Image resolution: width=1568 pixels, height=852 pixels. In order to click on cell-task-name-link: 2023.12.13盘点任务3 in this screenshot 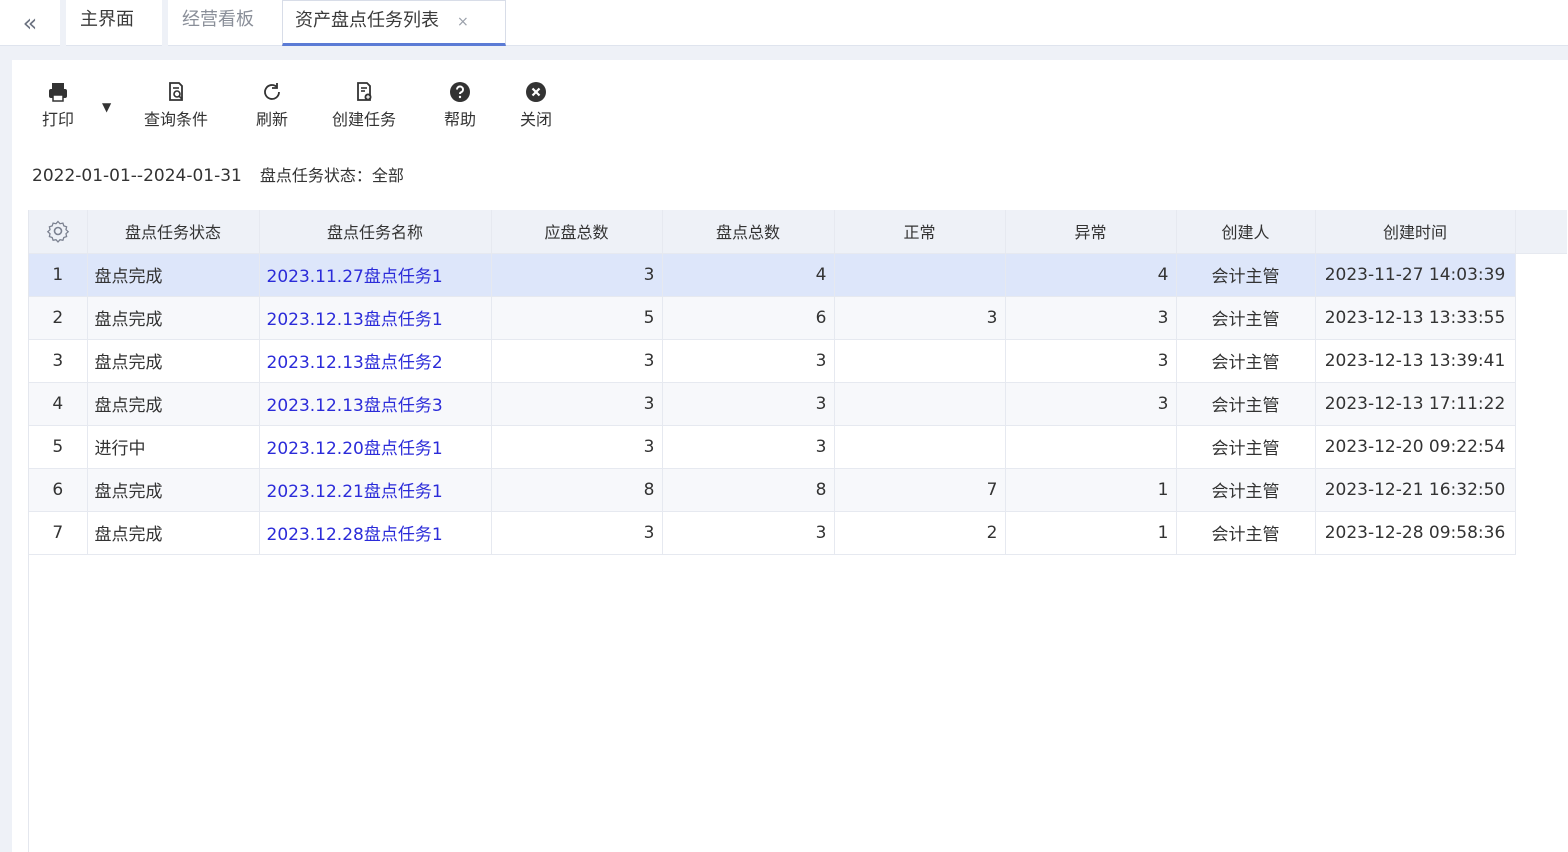, I will do `click(375, 404)`.